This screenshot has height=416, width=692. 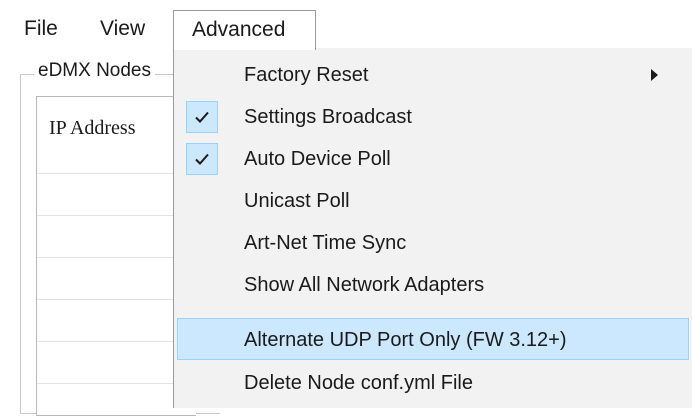 I want to click on menu-item-show-all-network-adapters: Show All Network Adapters, so click(x=433, y=285).